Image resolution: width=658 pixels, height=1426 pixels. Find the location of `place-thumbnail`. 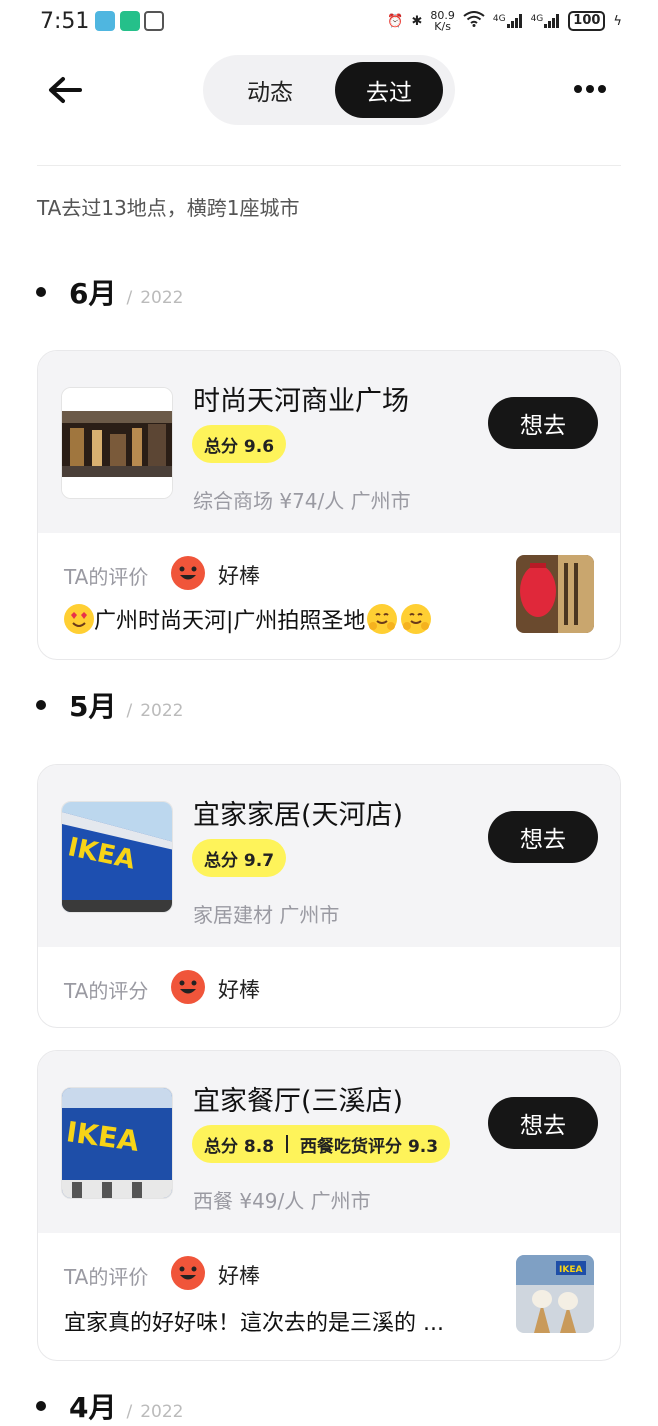

place-thumbnail is located at coordinates (117, 443).